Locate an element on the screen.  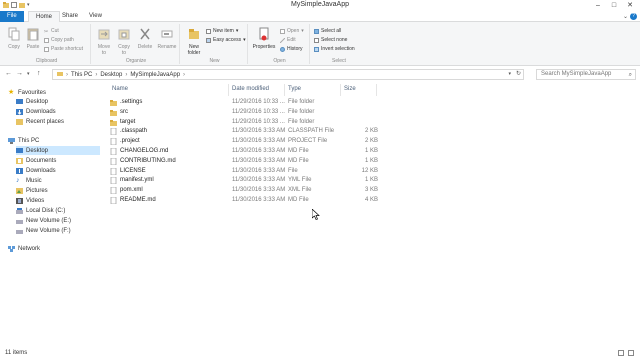
rename-button: Rename is located at coordinates (167, 38).